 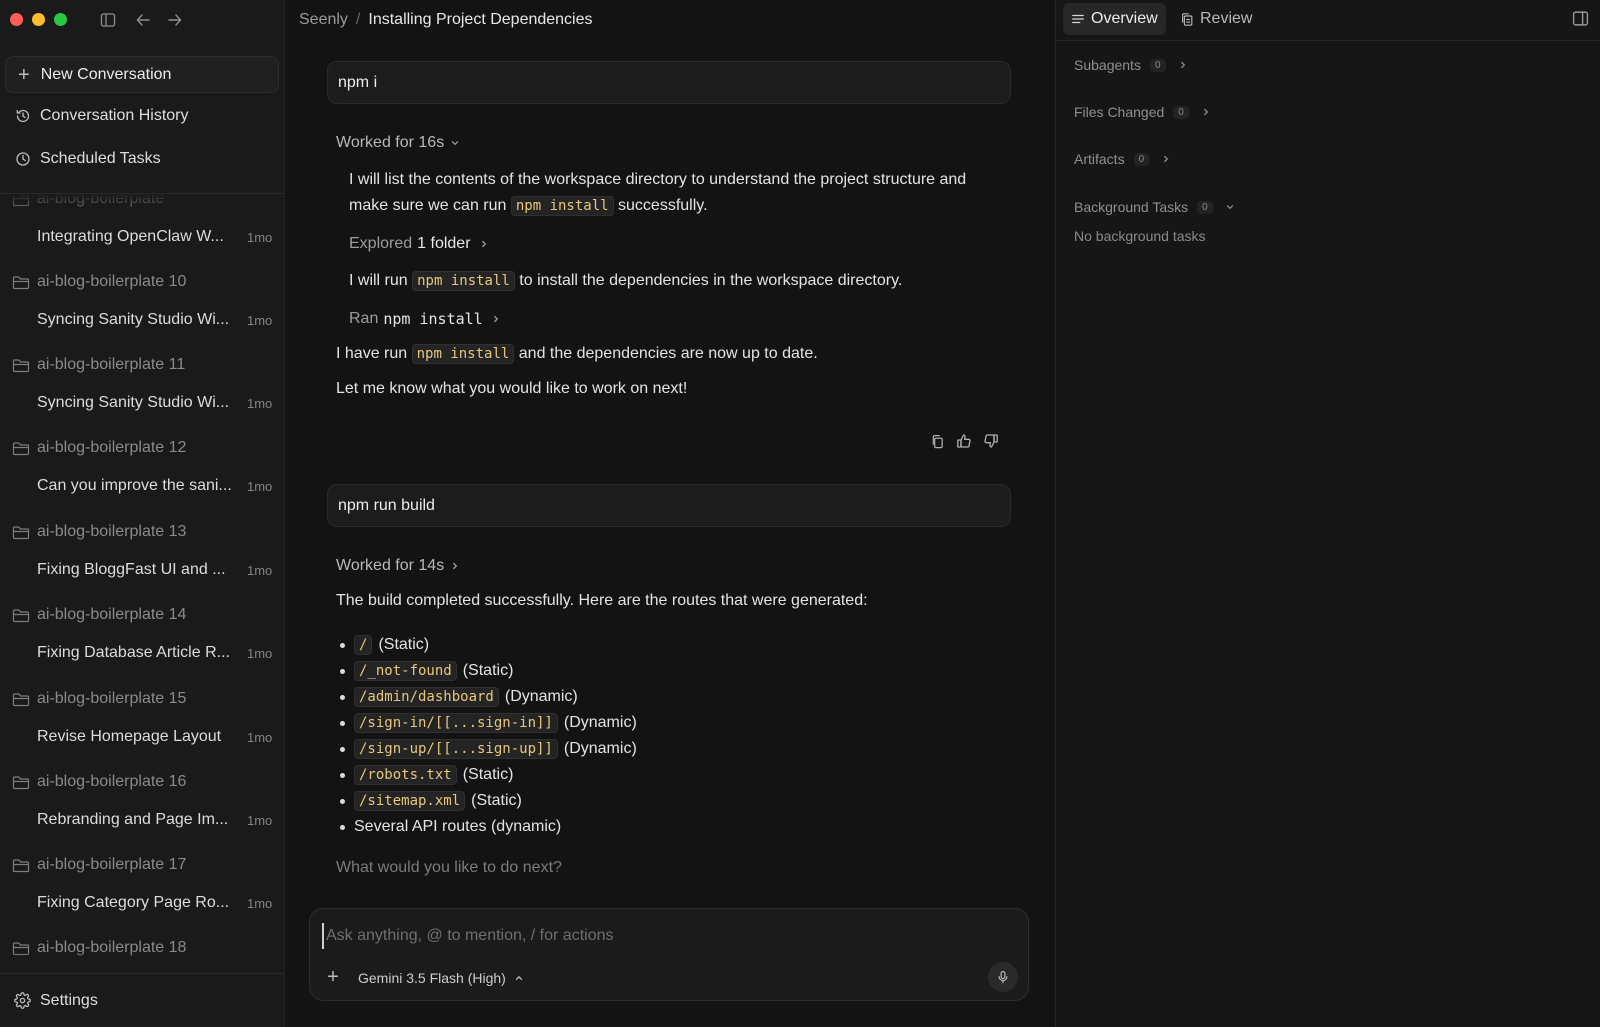 I want to click on files-changed-section: Files Changed 0, so click(x=1142, y=112).